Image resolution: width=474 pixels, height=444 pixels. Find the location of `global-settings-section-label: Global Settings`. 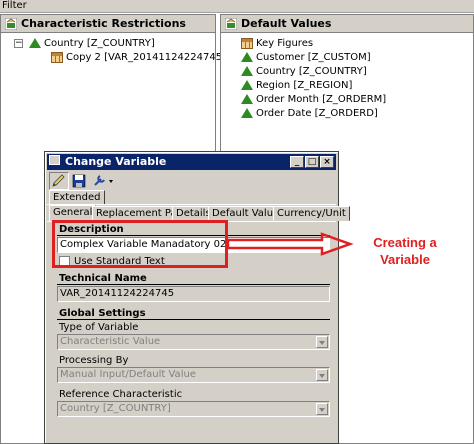

global-settings-section-label: Global Settings is located at coordinates (193, 314).